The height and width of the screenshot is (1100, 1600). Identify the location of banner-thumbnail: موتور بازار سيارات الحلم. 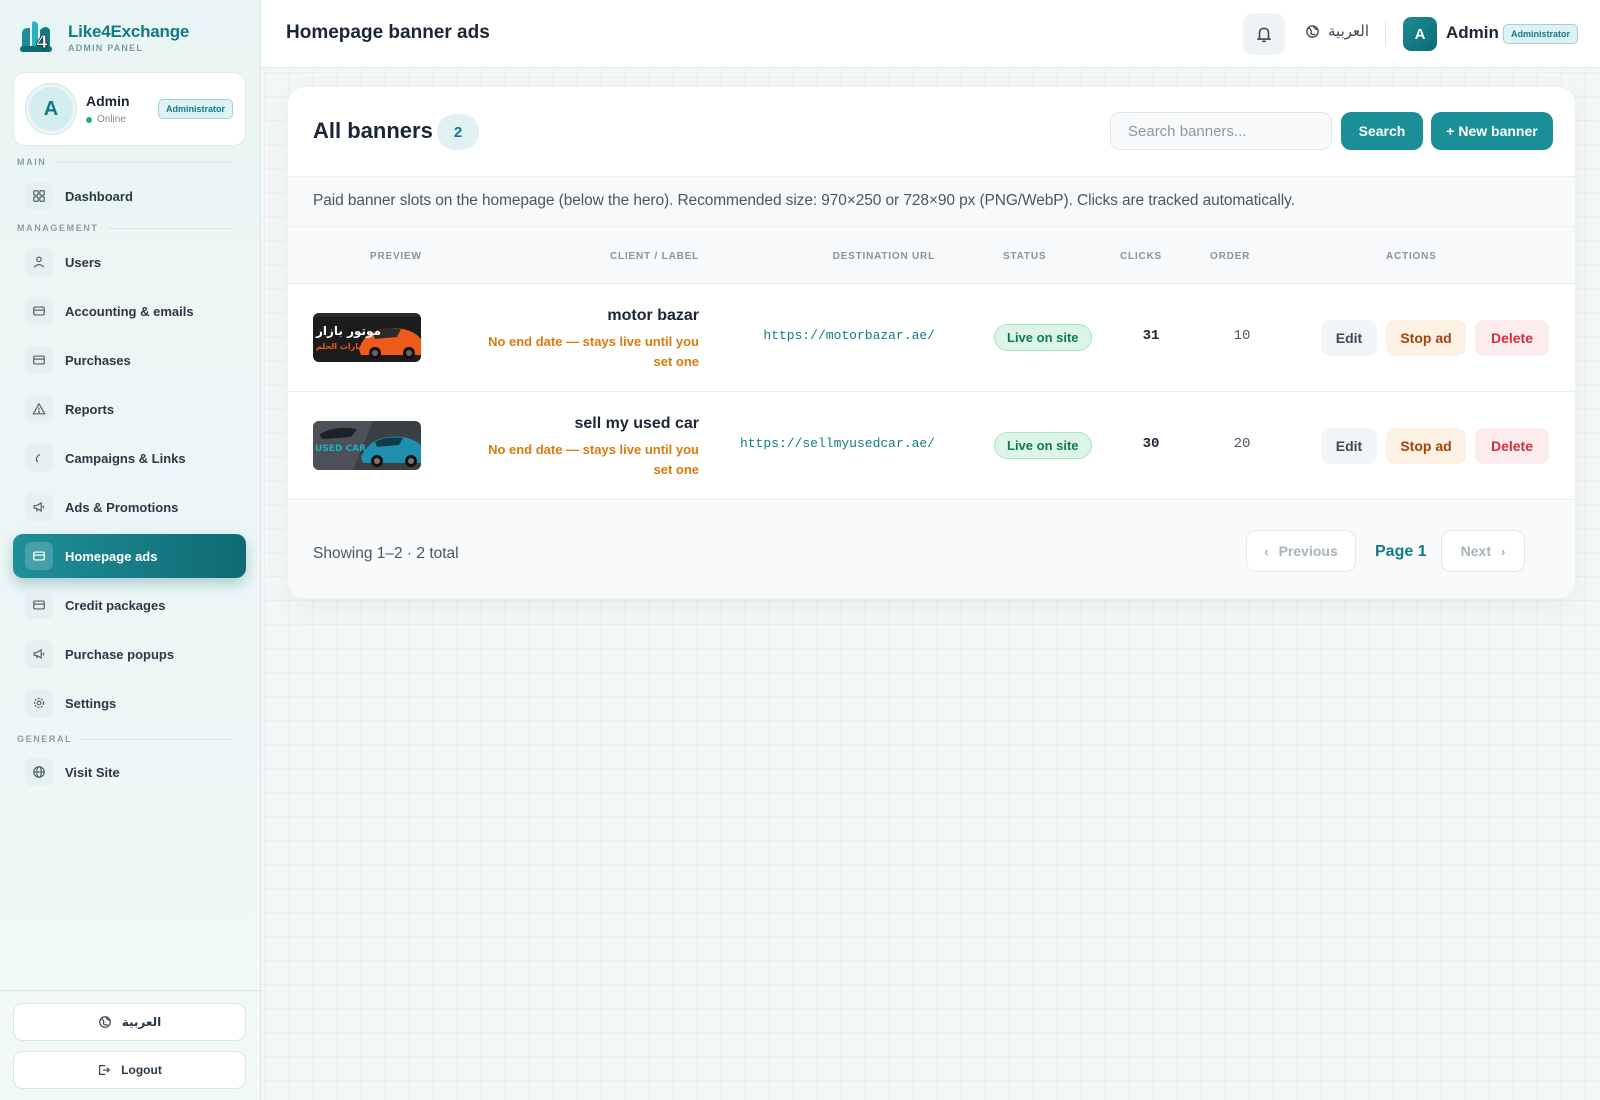
(367, 337).